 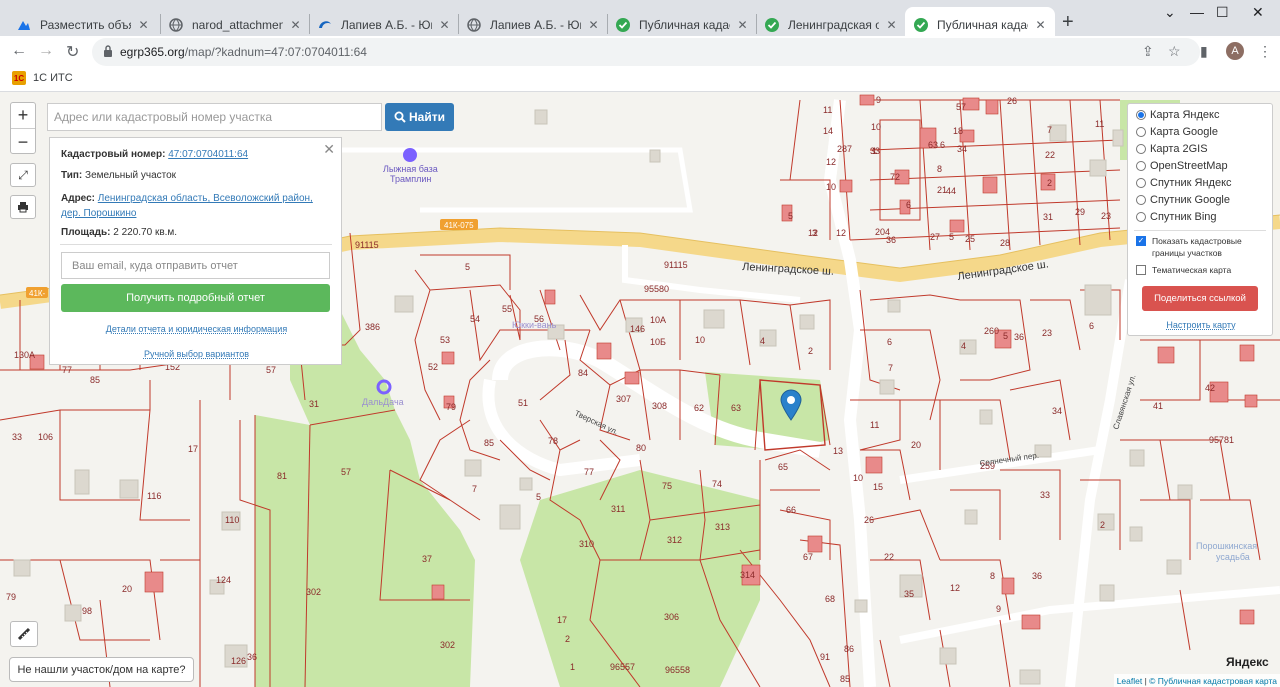 What do you see at coordinates (72, 175) in the screenshot?
I see `type-label: Тип:` at bounding box center [72, 175].